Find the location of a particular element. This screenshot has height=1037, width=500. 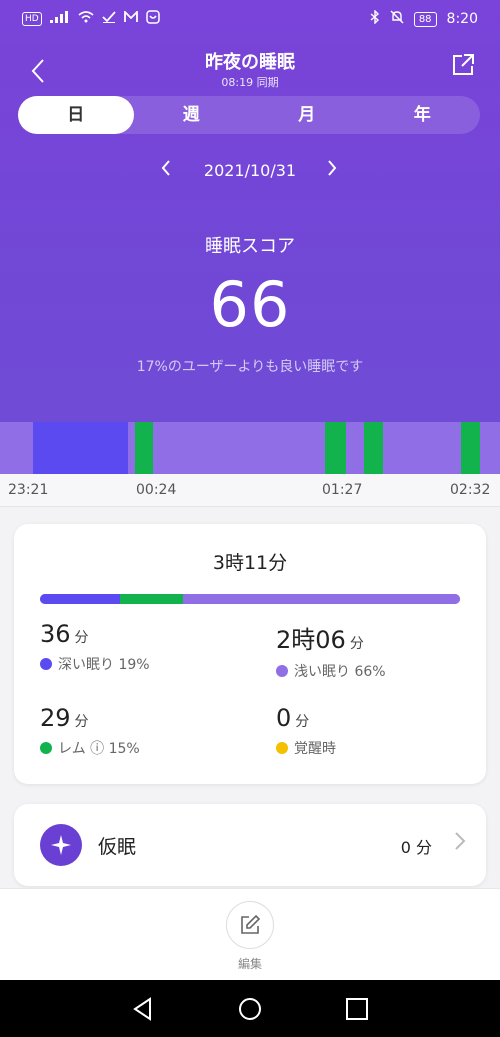

wifi-icon is located at coordinates (86, 18).